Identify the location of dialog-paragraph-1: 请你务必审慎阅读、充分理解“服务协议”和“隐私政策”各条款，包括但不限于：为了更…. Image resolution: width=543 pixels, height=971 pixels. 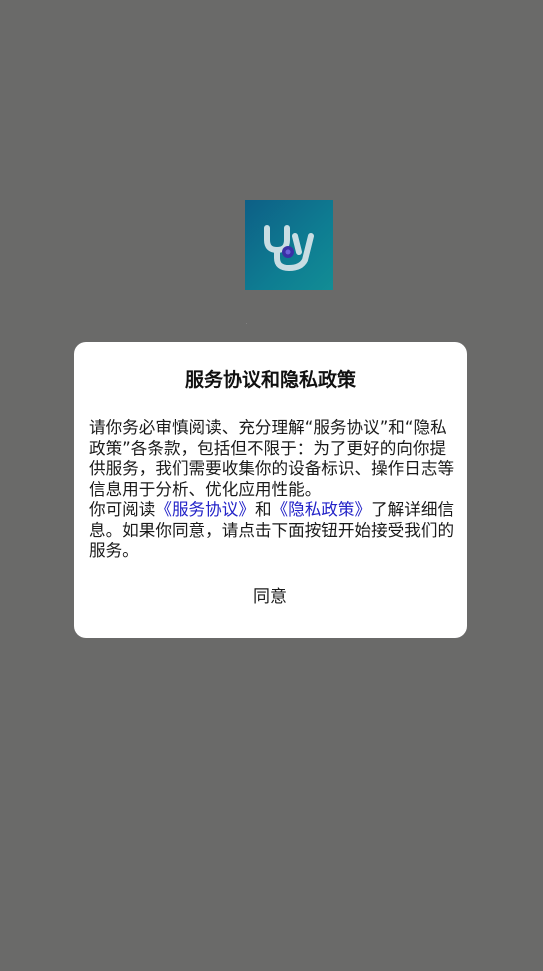
(272, 458).